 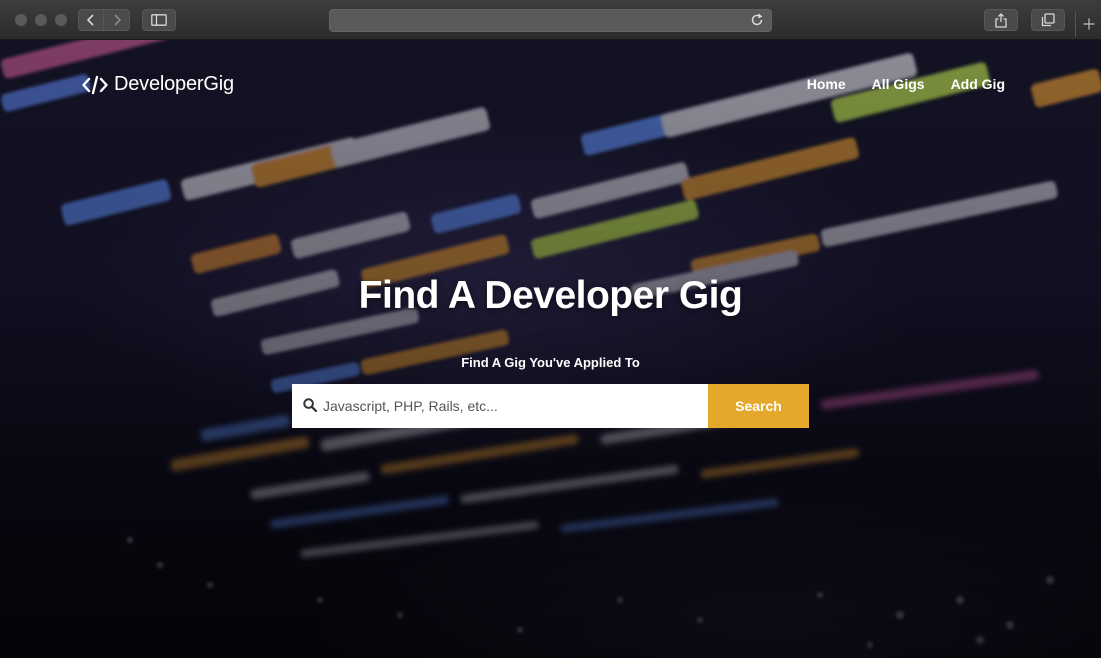 I want to click on plus-icon, so click(x=1088, y=24).